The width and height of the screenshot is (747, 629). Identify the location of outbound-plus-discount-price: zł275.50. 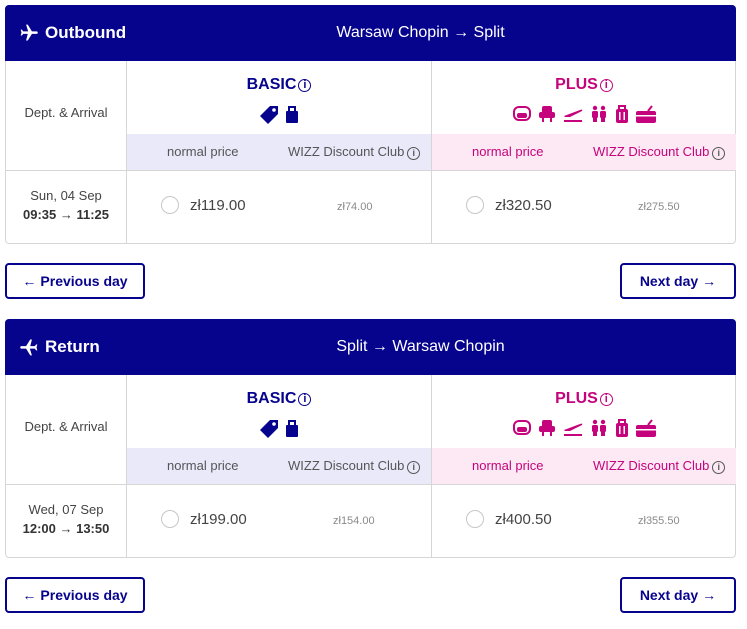
(659, 207).